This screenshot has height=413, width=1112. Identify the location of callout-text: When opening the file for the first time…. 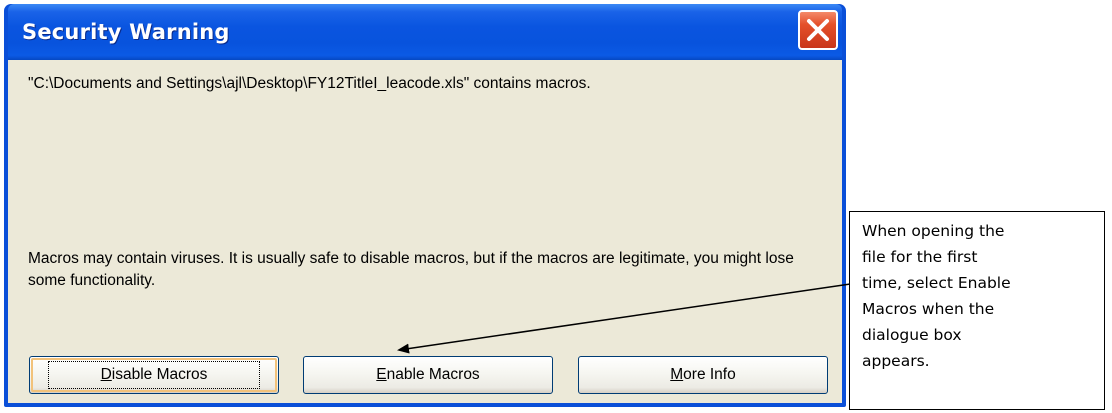
(936, 296).